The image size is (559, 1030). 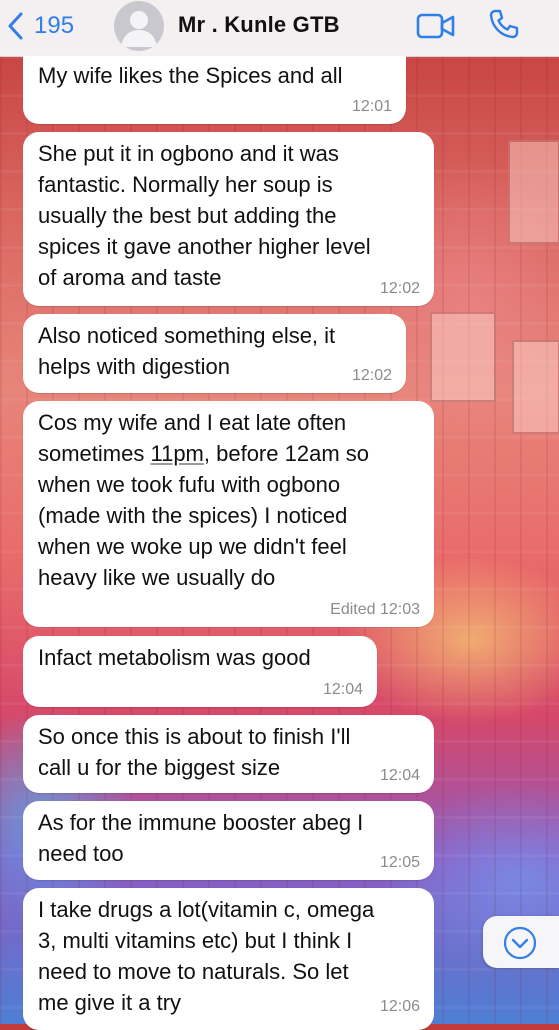 What do you see at coordinates (139, 29) in the screenshot?
I see `person-silhouette-icon` at bounding box center [139, 29].